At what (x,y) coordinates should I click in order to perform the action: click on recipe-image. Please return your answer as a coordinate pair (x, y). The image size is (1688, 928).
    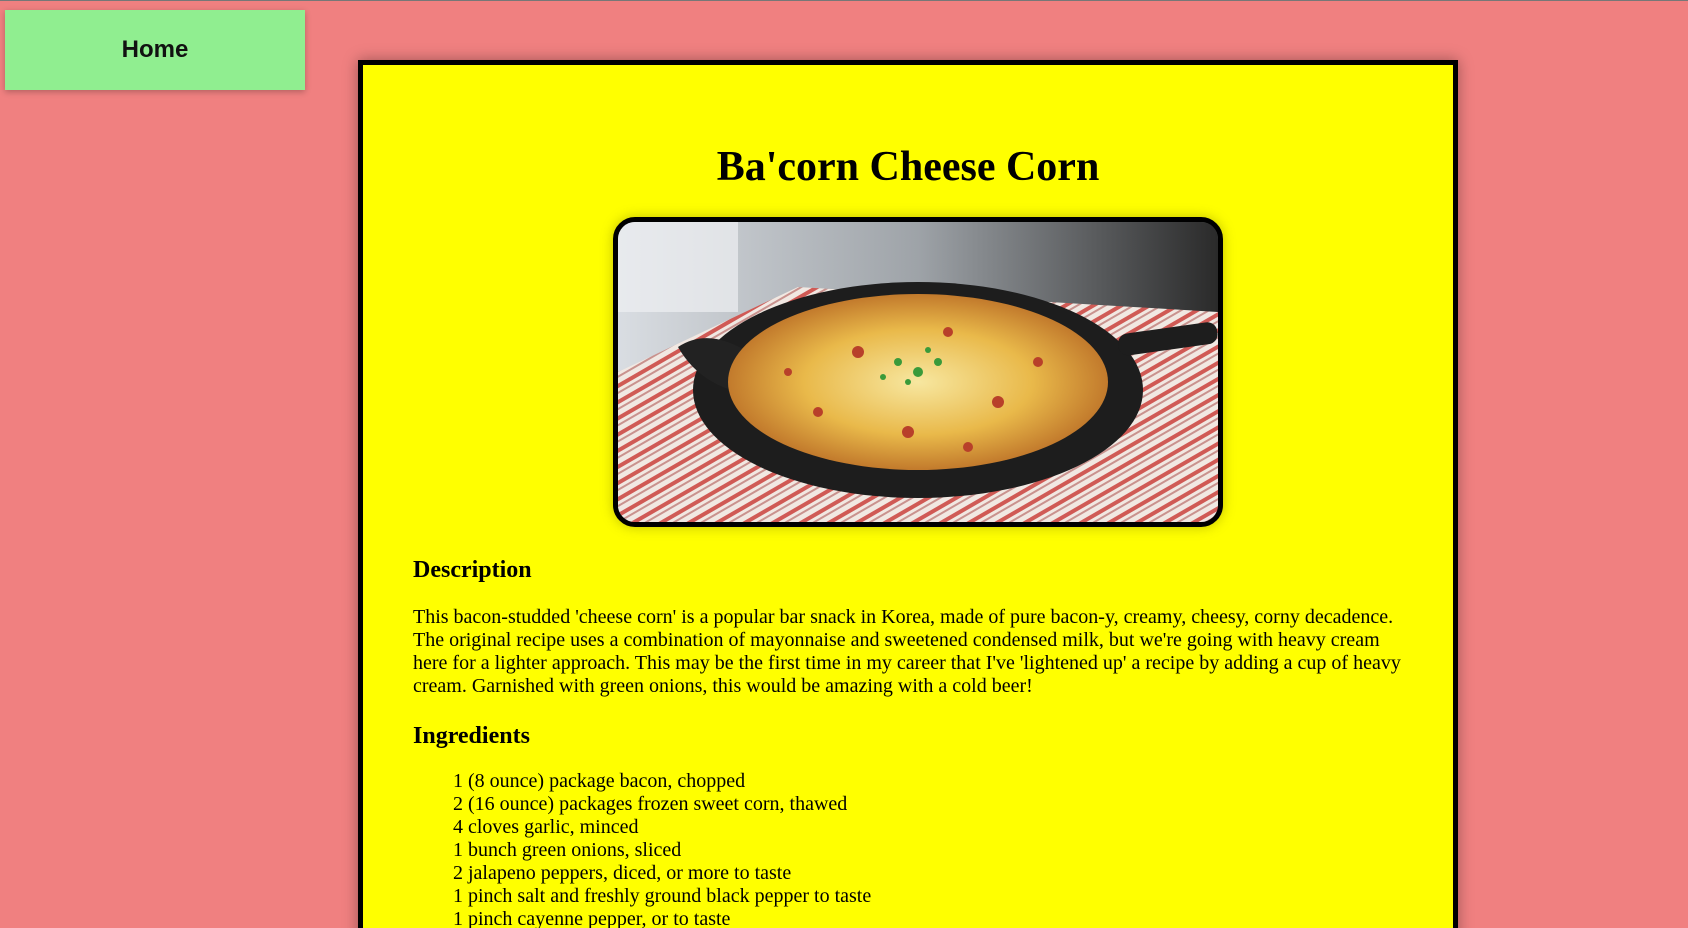
    Looking at the image, I should click on (918, 372).